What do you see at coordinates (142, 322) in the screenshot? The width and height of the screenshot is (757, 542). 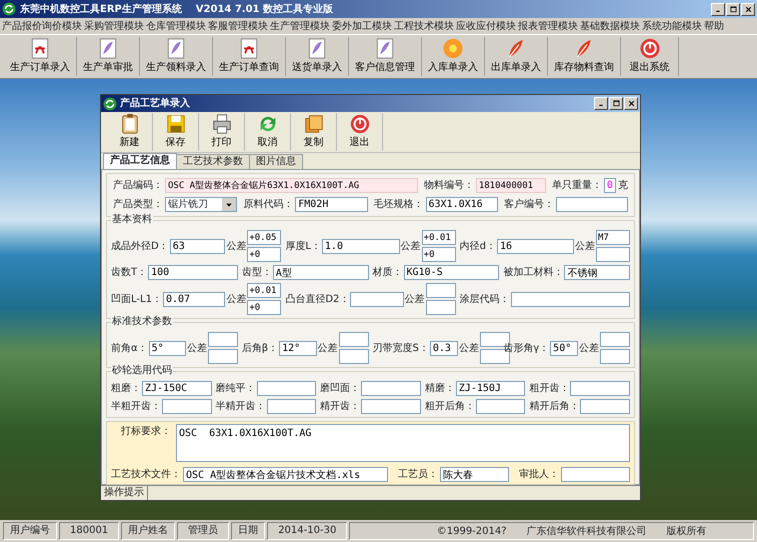 I see `group-title: 标准技术参数` at bounding box center [142, 322].